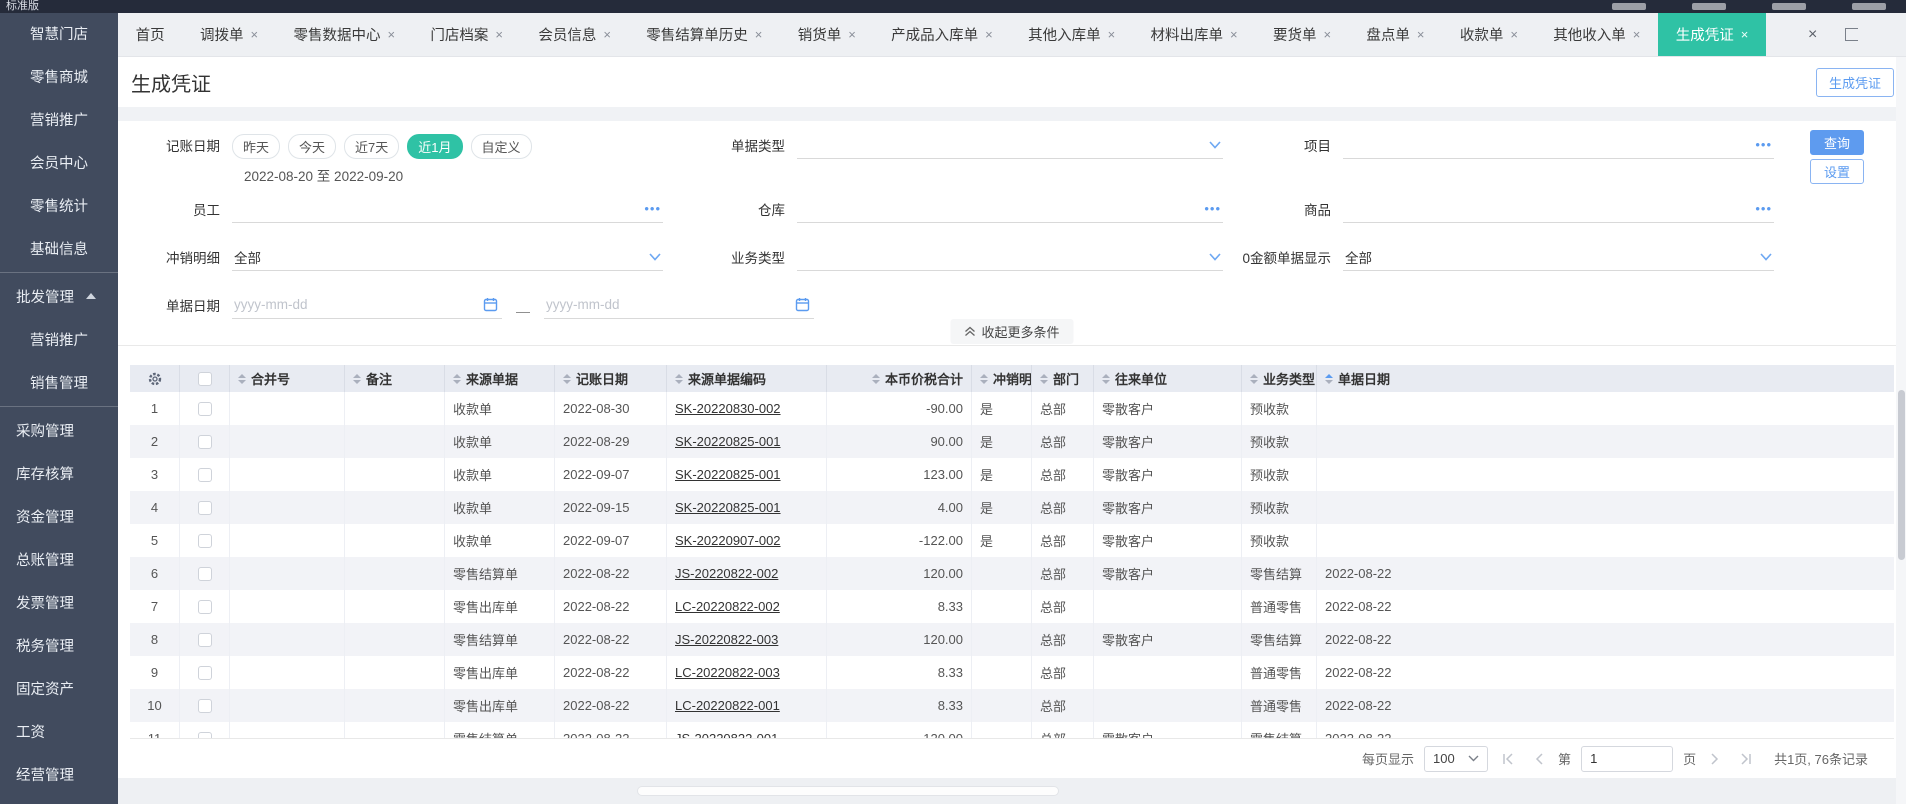  I want to click on tab: 要货单 ×, so click(1301, 34).